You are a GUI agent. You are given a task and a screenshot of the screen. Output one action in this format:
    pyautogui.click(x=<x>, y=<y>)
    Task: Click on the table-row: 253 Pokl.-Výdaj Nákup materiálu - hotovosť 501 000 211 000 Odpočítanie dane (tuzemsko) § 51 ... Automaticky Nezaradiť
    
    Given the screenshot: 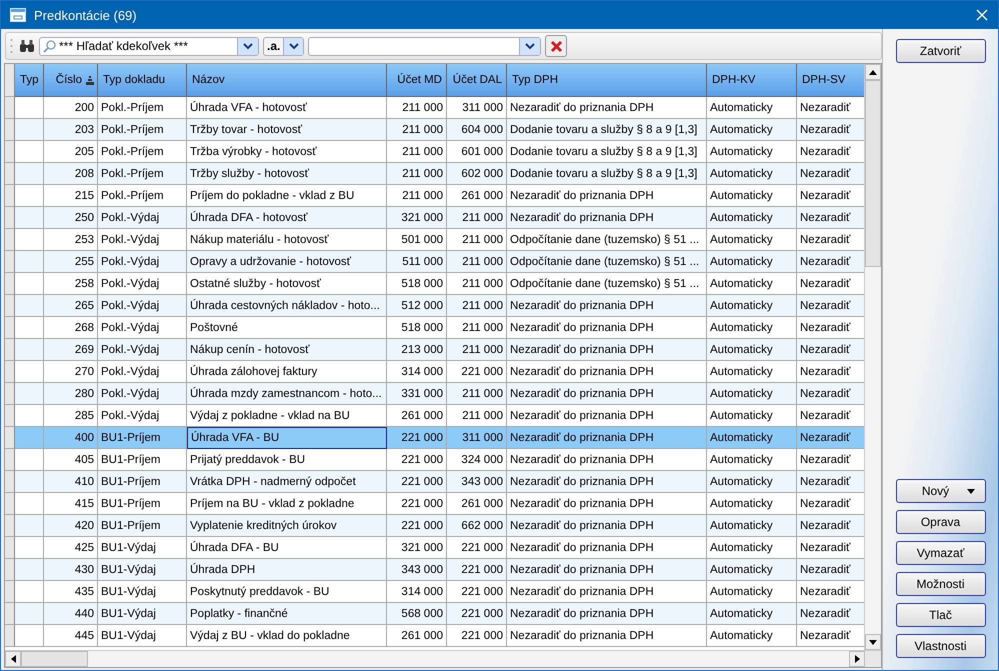 What is the action you would take?
    pyautogui.click(x=434, y=240)
    